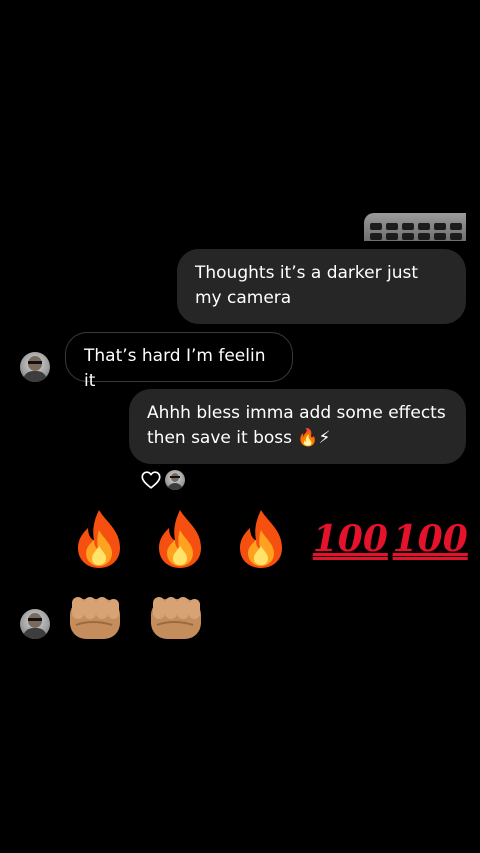 This screenshot has width=480, height=853. I want to click on shared-image-thumbnail, so click(415, 227).